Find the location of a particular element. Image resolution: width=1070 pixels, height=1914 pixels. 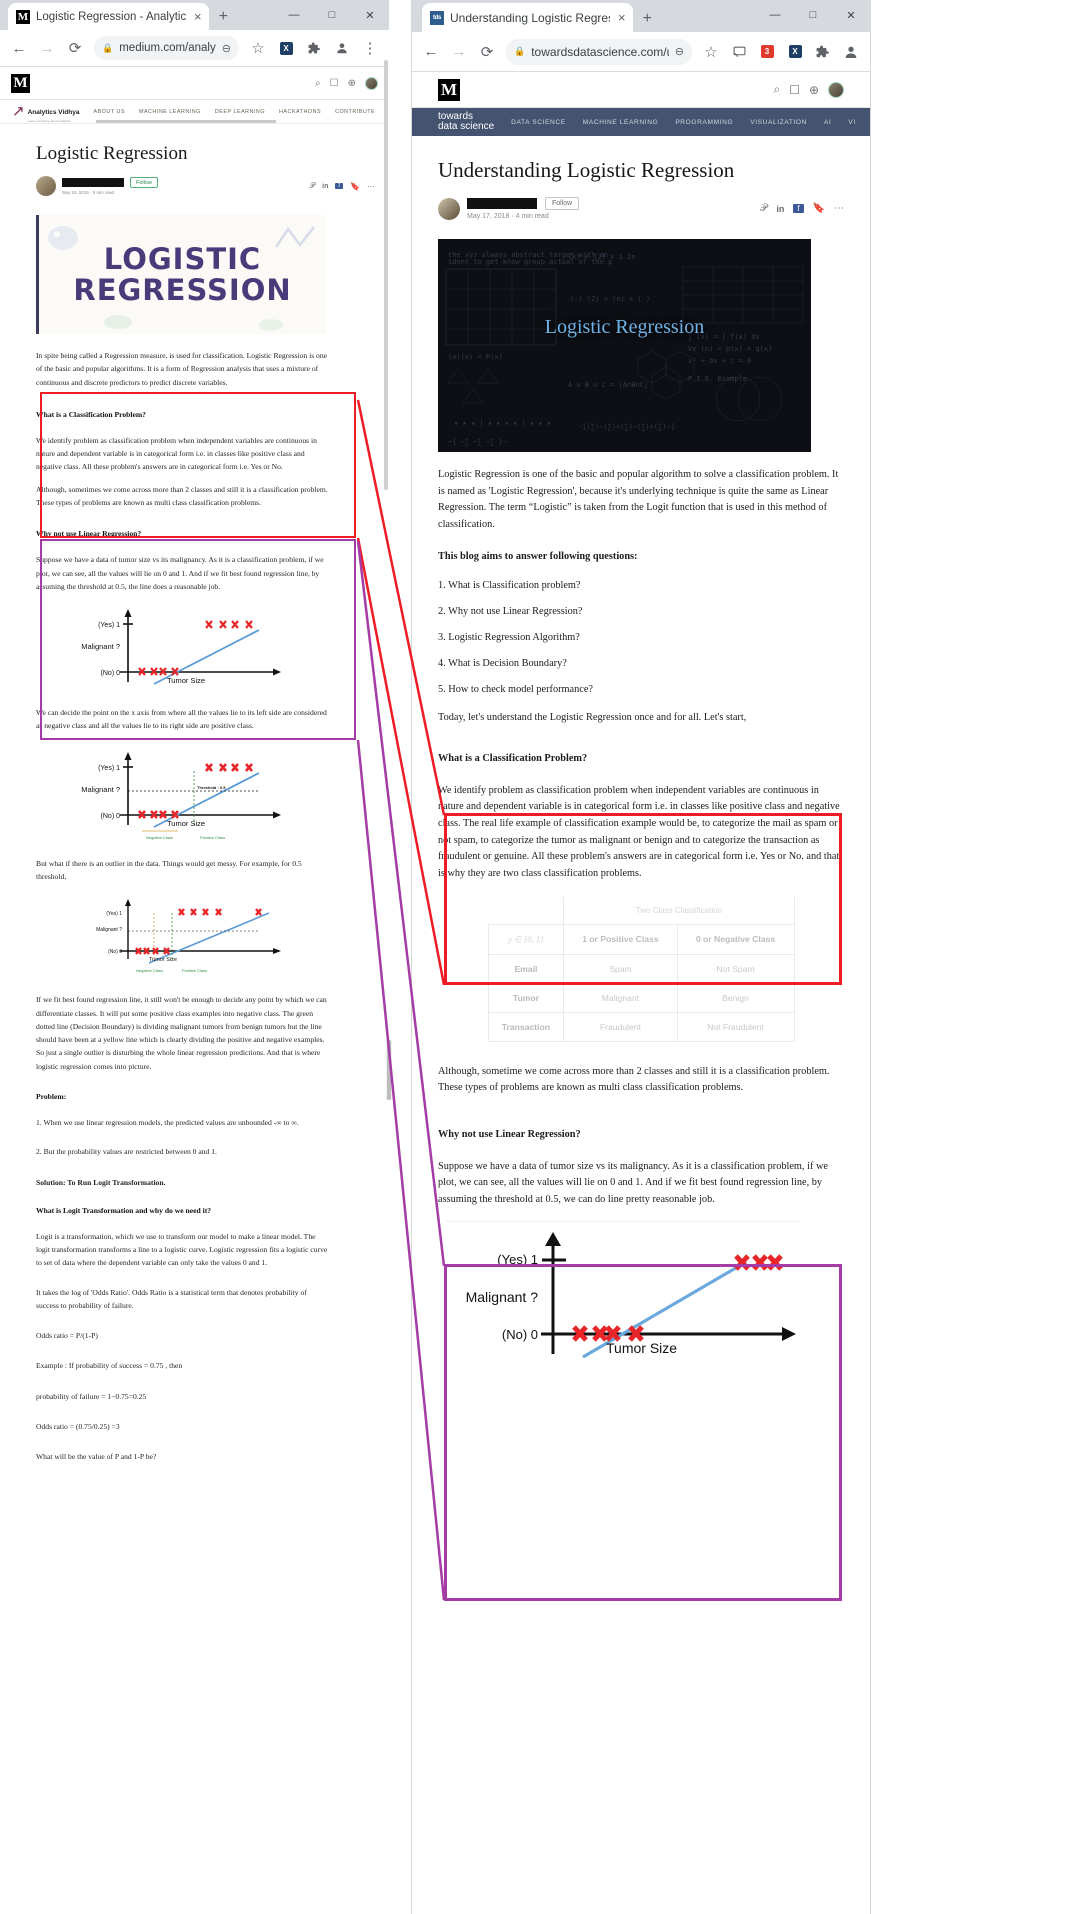

right-question-2: 3. Logistic Regression Algorithm? is located at coordinates (509, 638).